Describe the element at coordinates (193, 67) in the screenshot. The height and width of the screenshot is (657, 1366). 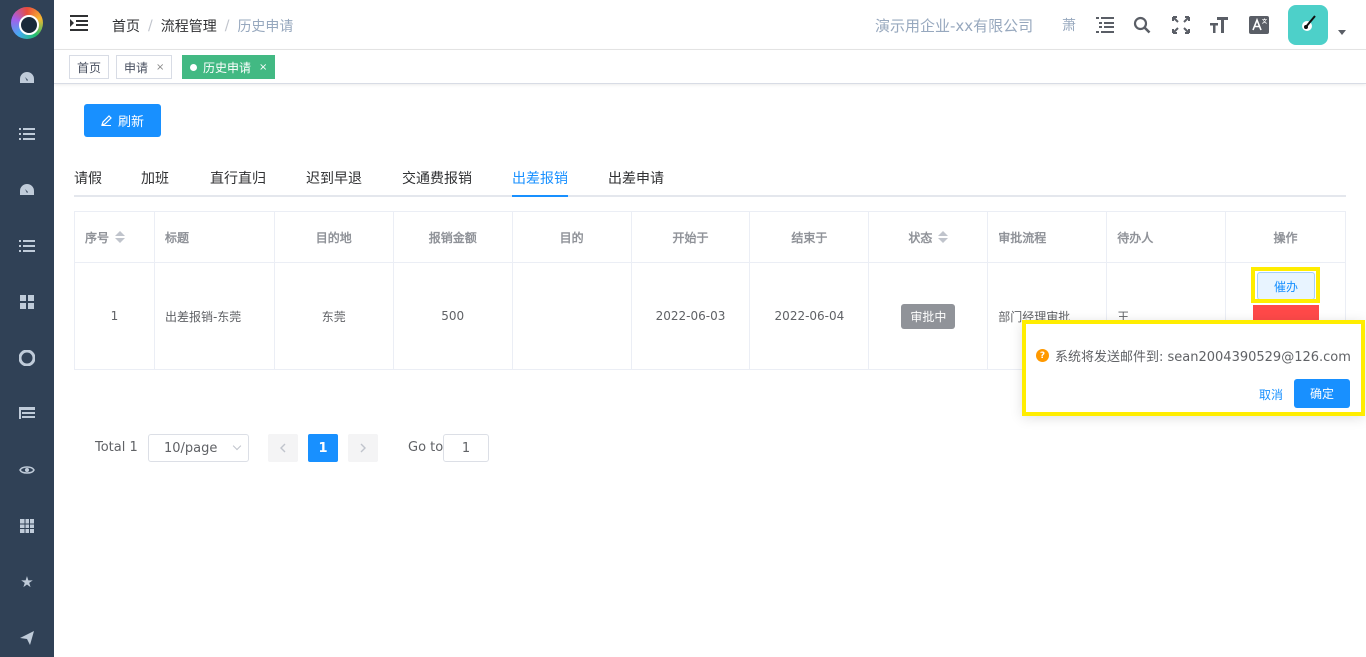
I see `active-dot-icon` at that location.